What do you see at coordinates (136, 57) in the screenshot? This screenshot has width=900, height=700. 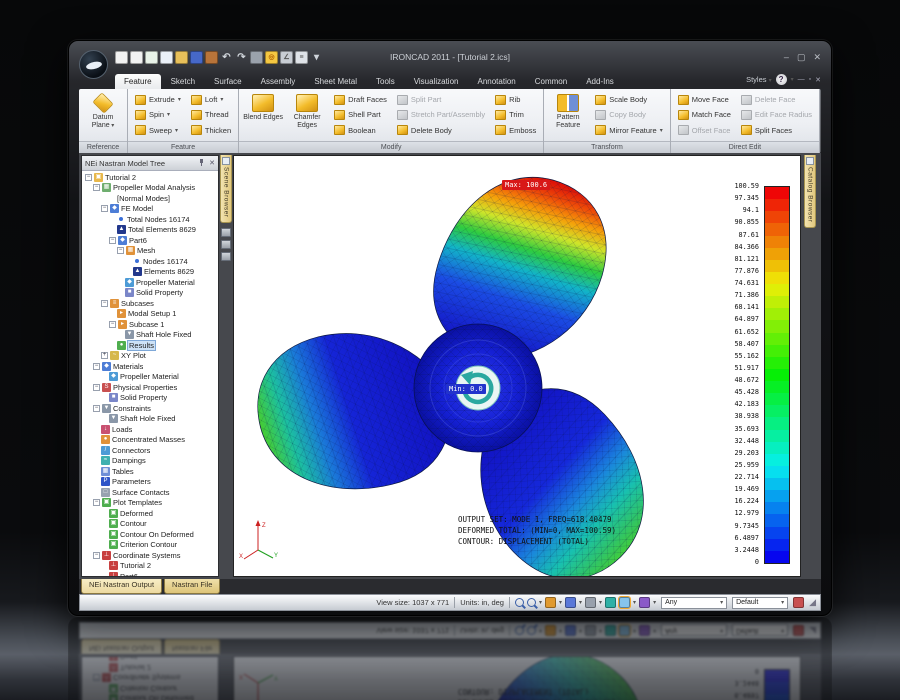 I see `new-part-icon` at bounding box center [136, 57].